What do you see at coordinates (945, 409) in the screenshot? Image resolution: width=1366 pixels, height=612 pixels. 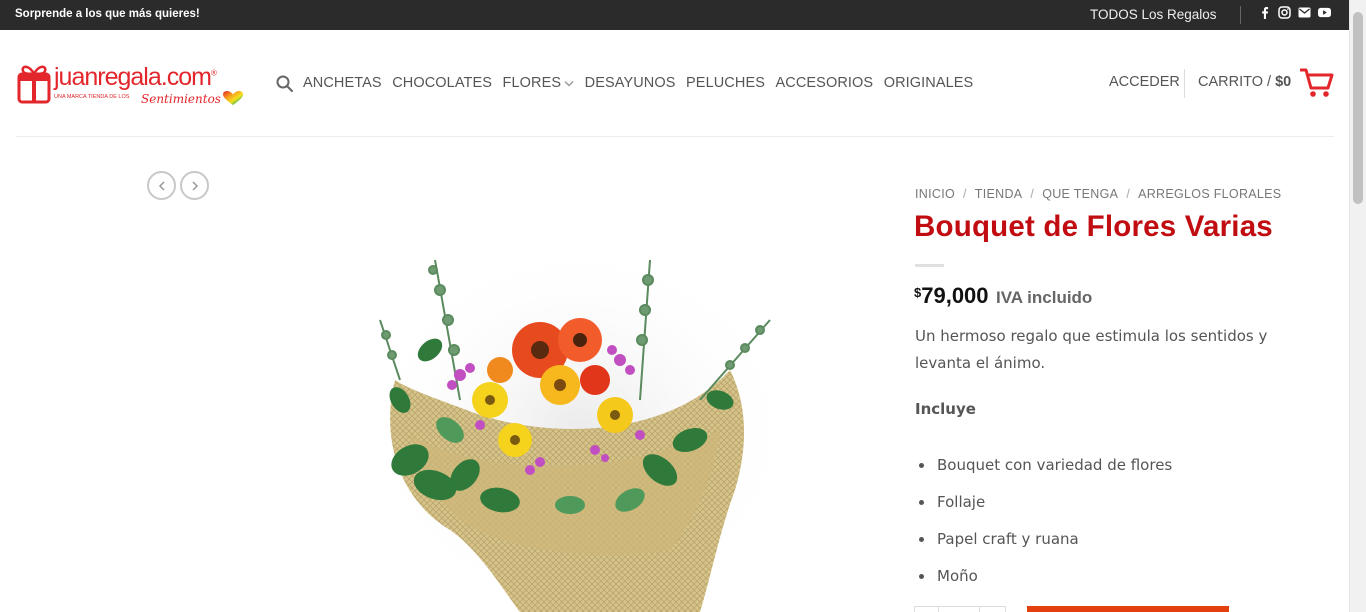 I see `includes-heading: Incluye` at bounding box center [945, 409].